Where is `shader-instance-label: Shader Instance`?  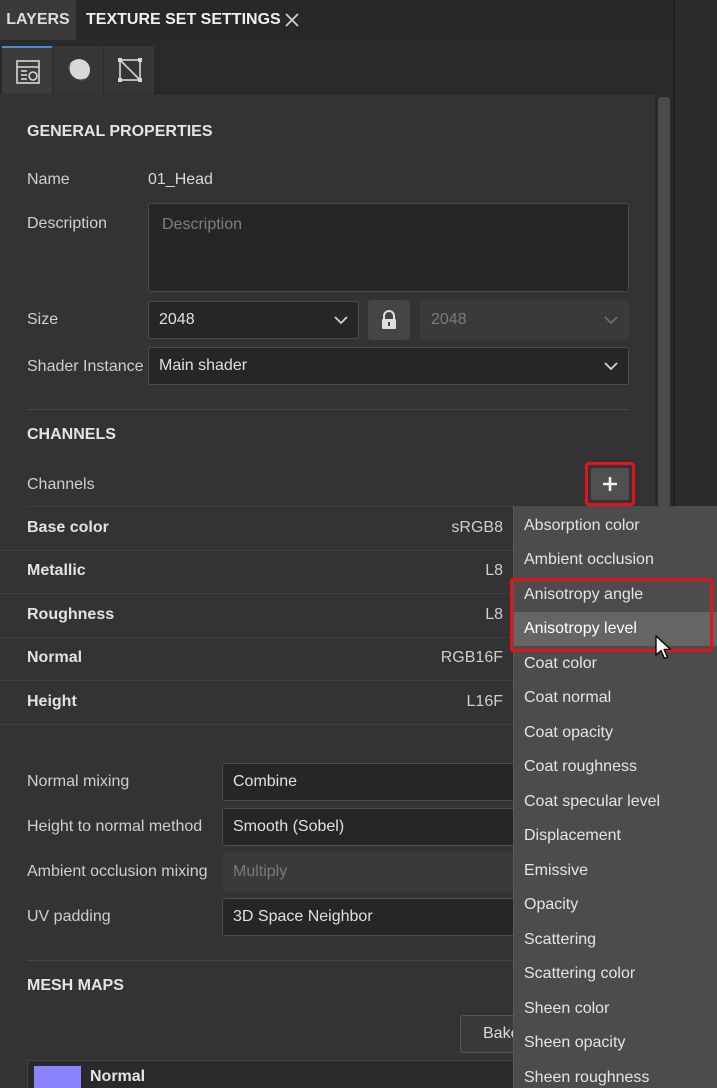 shader-instance-label: Shader Instance is located at coordinates (85, 366).